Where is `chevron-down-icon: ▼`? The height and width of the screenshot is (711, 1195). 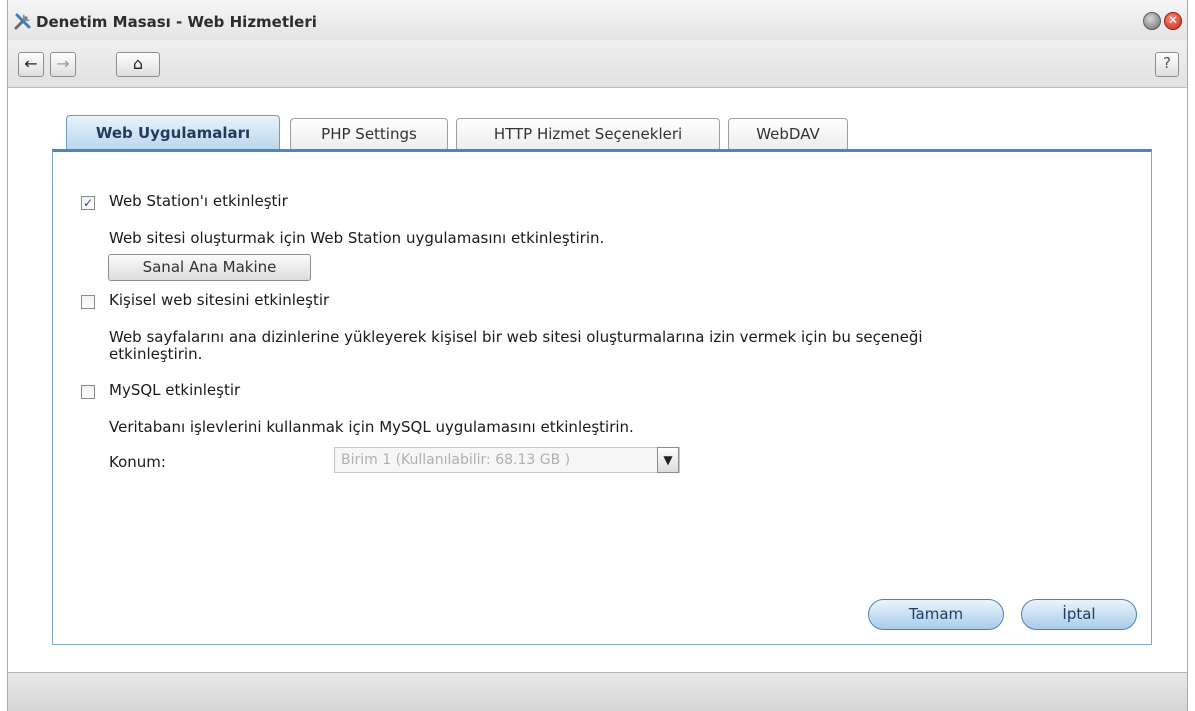 chevron-down-icon: ▼ is located at coordinates (668, 460).